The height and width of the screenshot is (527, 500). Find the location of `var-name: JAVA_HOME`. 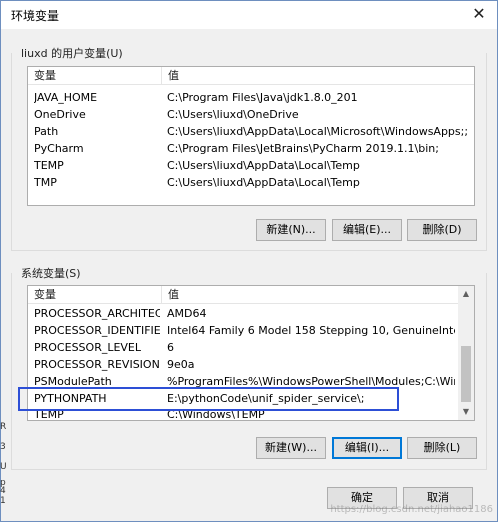

var-name: JAVA_HOME is located at coordinates (66, 97).